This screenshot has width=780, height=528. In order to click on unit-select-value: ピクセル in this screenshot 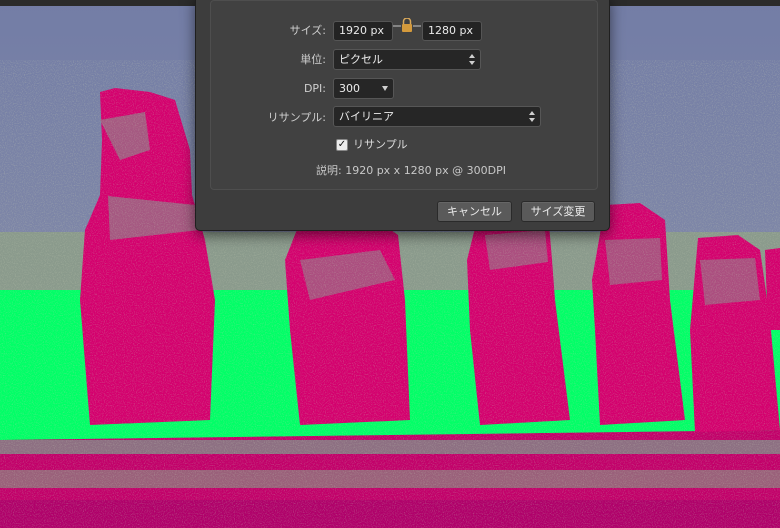, I will do `click(361, 59)`.